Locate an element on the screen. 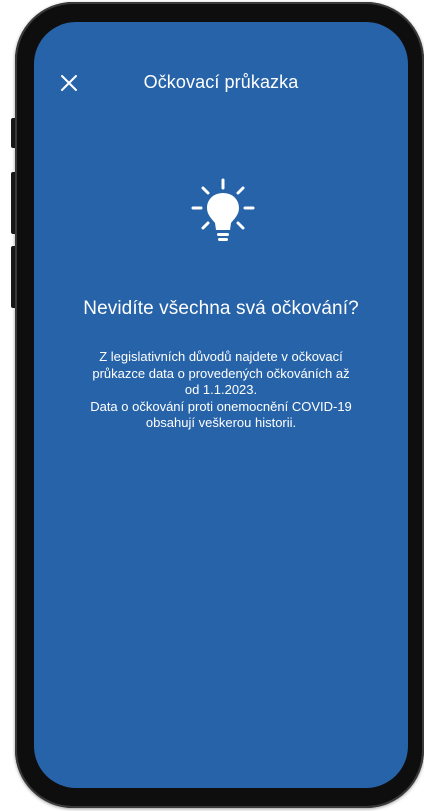 Image resolution: width=424 pixels, height=811 pixels. page-title: Očkovací průkazka is located at coordinates (221, 82).